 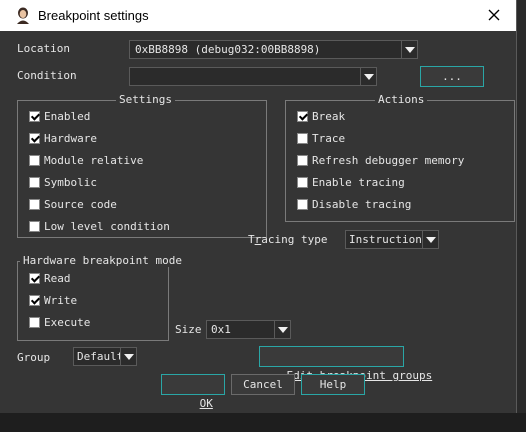 What do you see at coordinates (388, 160) in the screenshot?
I see `actions-label-2: Refresh debugger memory` at bounding box center [388, 160].